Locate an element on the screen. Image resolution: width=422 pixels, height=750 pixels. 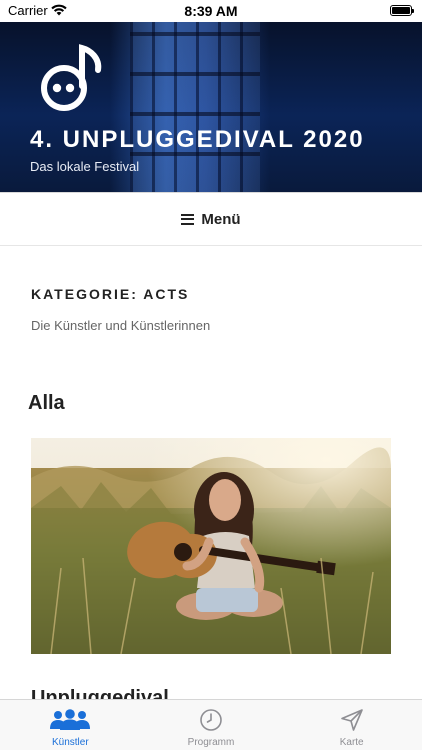
site-subtitle: Das lokale Festival is located at coordinates (85, 166).